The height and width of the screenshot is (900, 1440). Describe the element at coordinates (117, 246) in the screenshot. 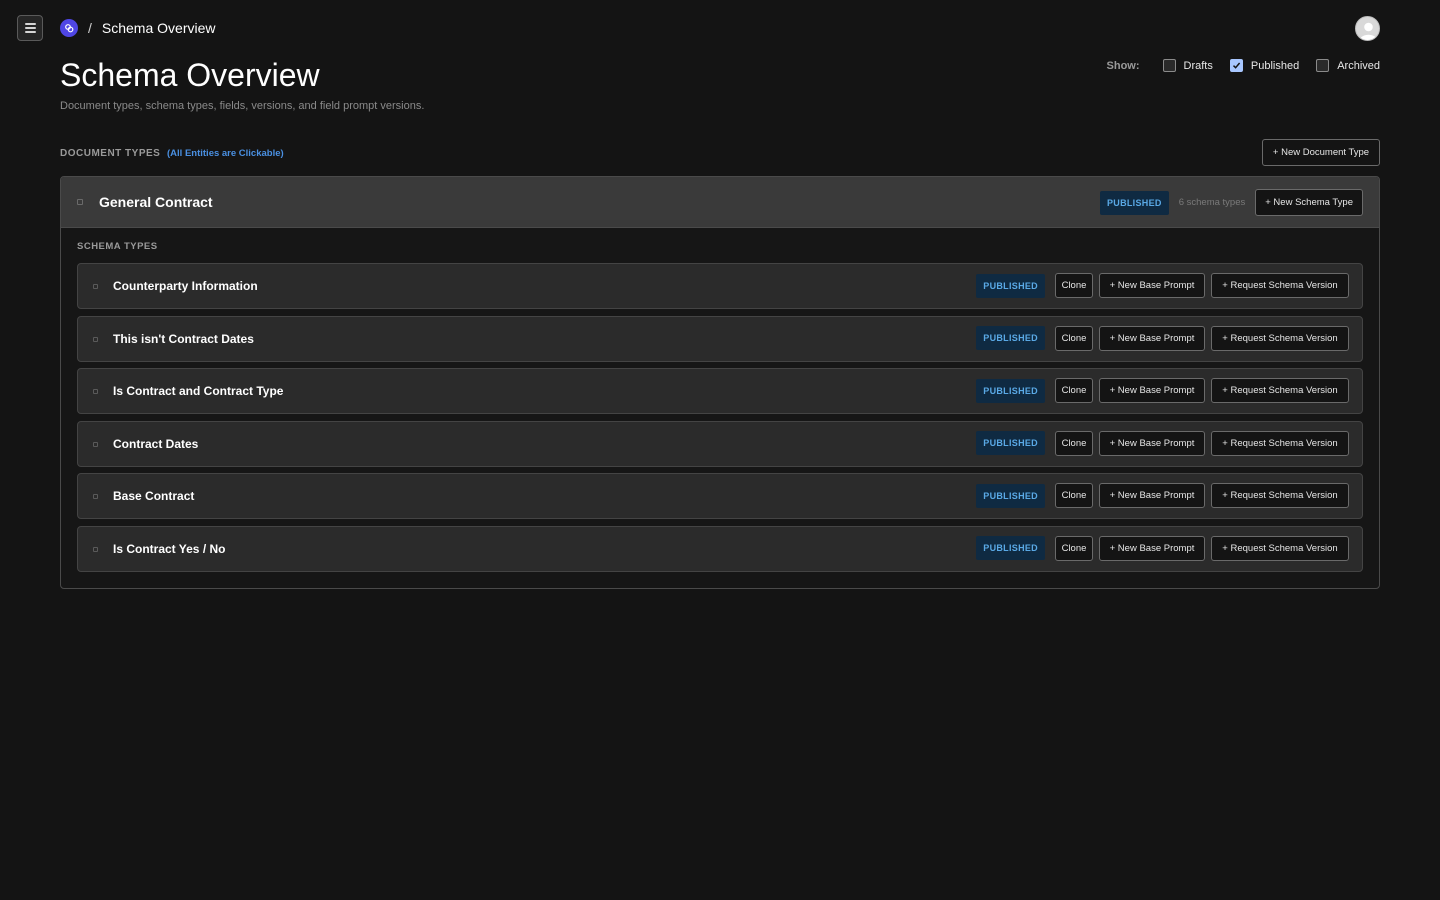

I see `schema-types-label: SCHEMA TYPES` at that location.